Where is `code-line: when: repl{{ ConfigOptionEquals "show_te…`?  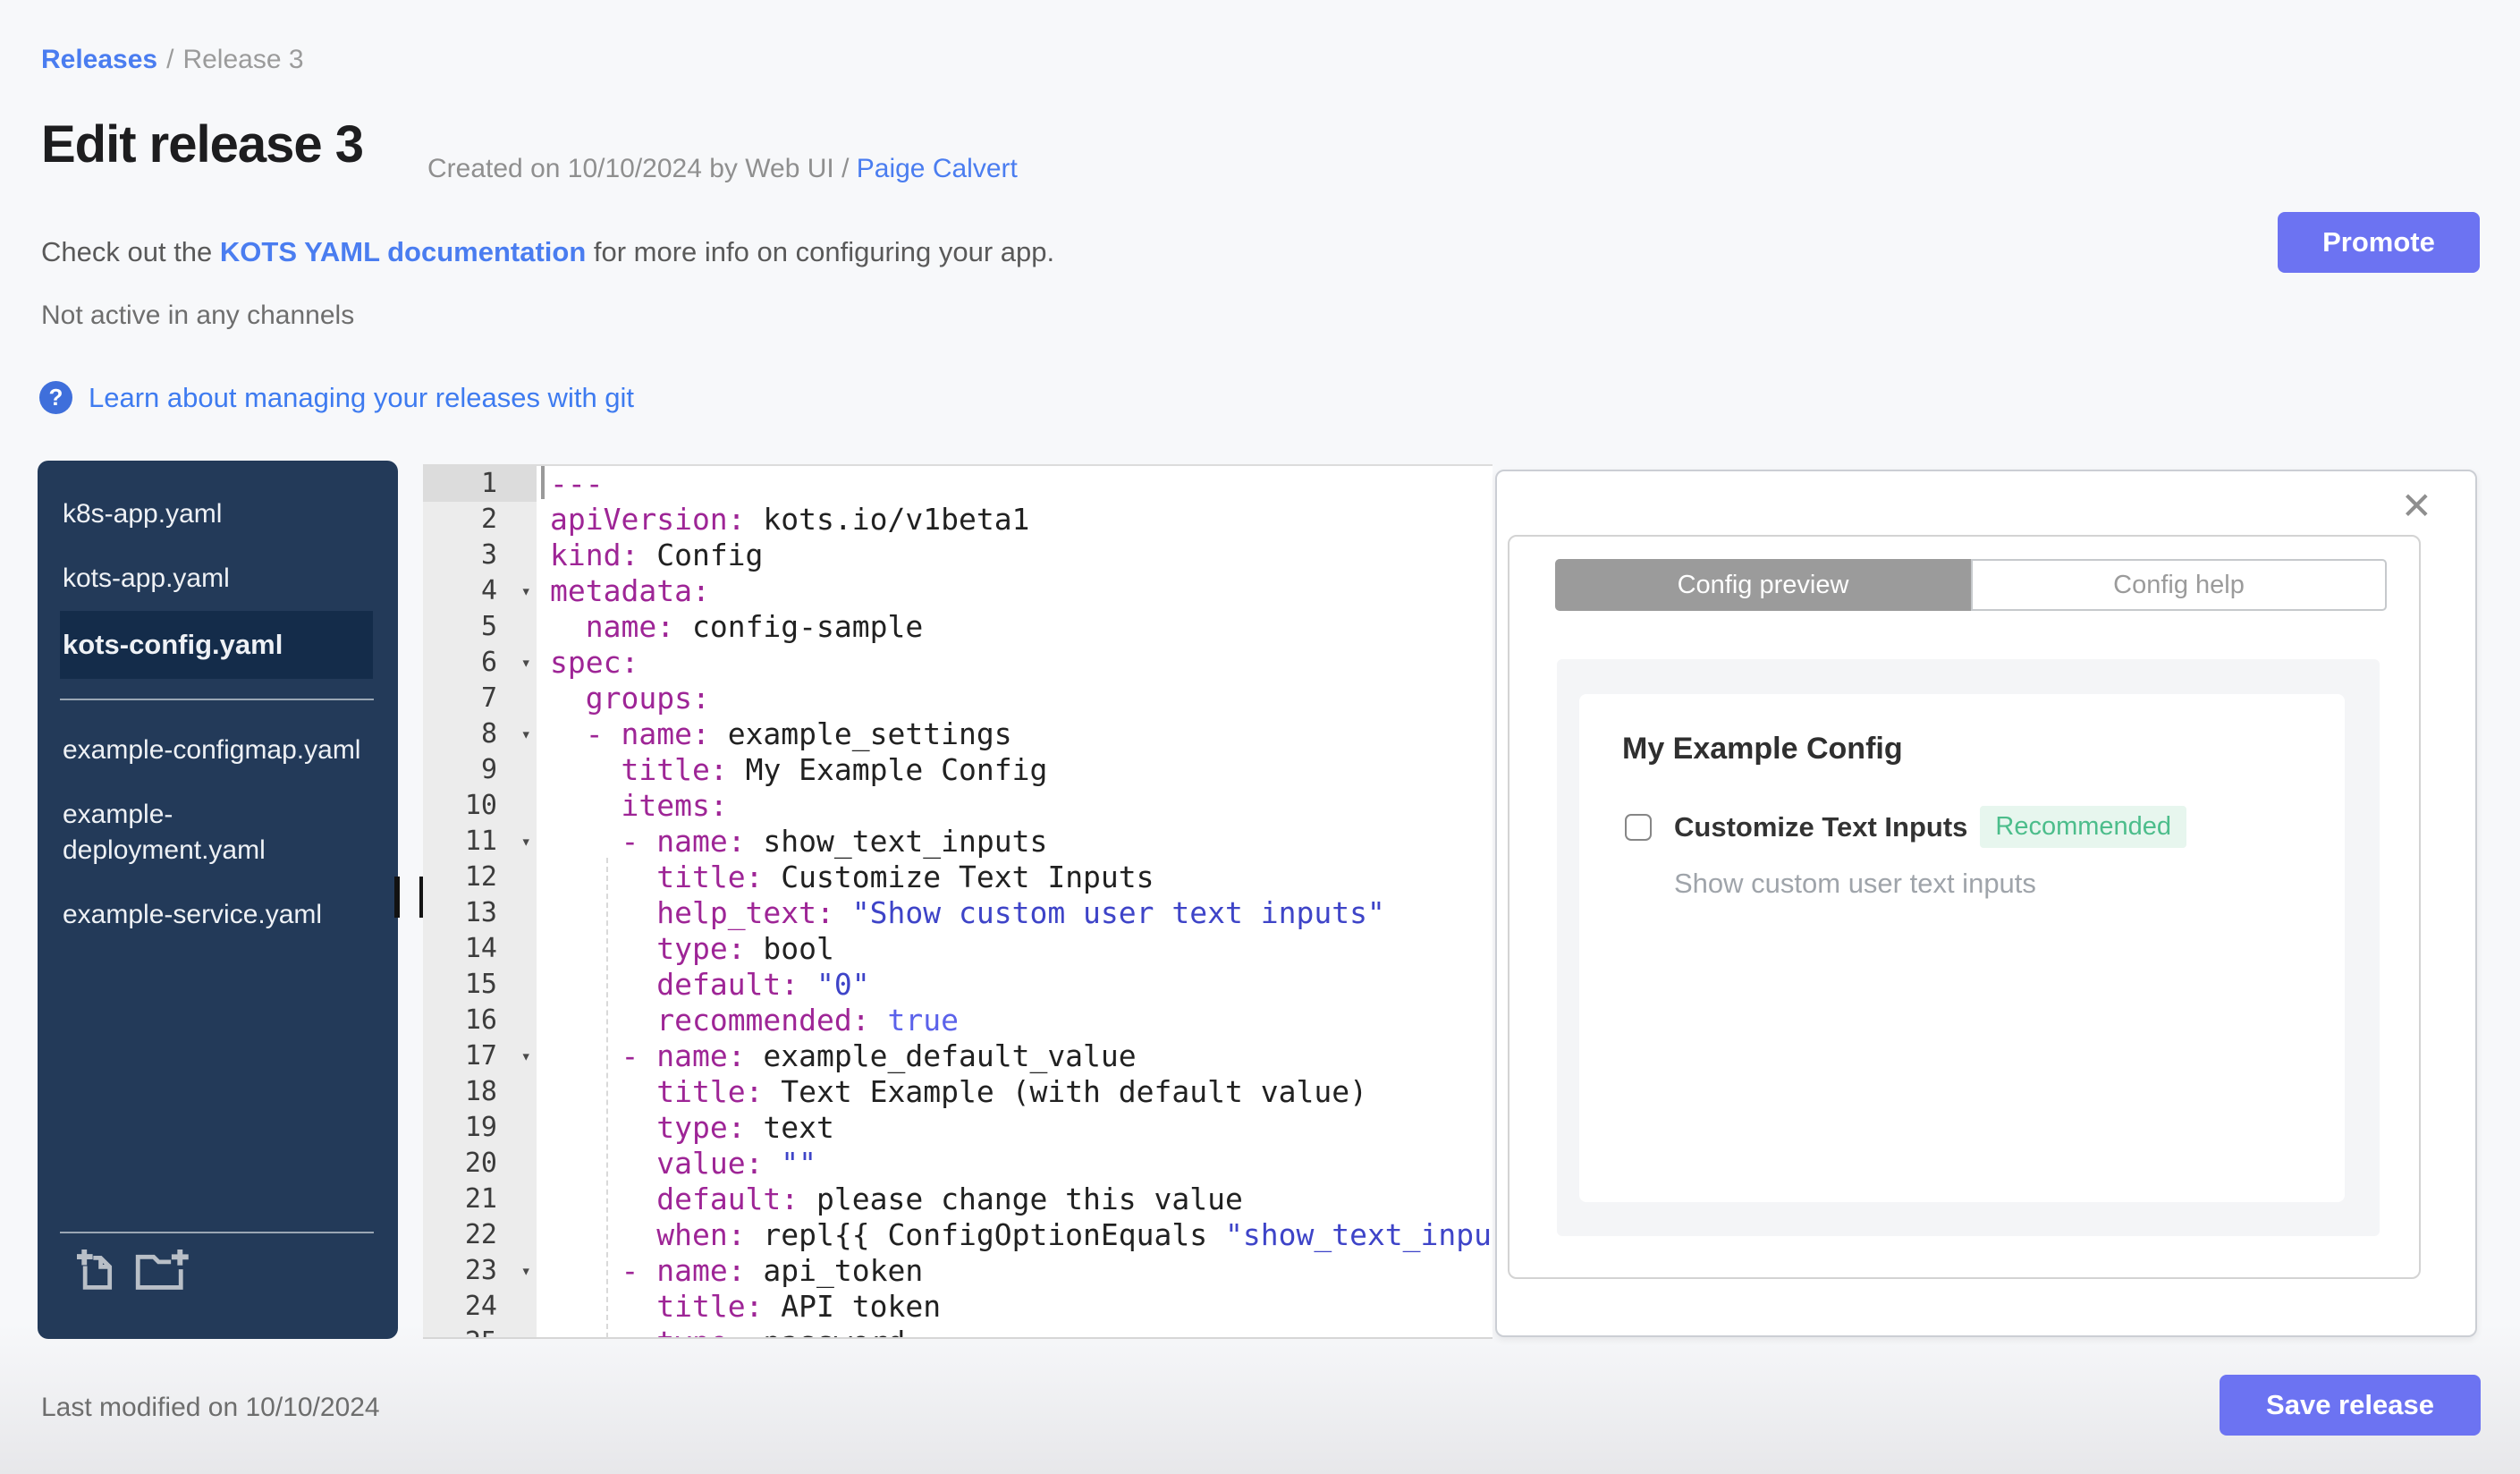
code-line: when: repl{{ ConfigOptionEquals "show_te… is located at coordinates (1015, 1235).